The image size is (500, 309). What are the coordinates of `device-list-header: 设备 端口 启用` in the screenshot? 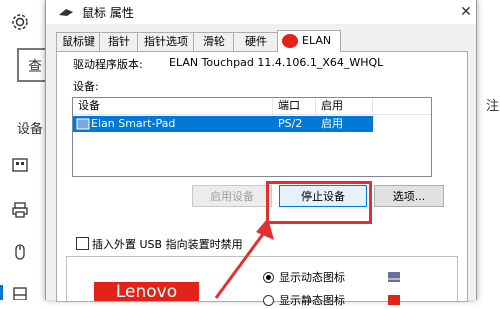 It's located at (252, 106).